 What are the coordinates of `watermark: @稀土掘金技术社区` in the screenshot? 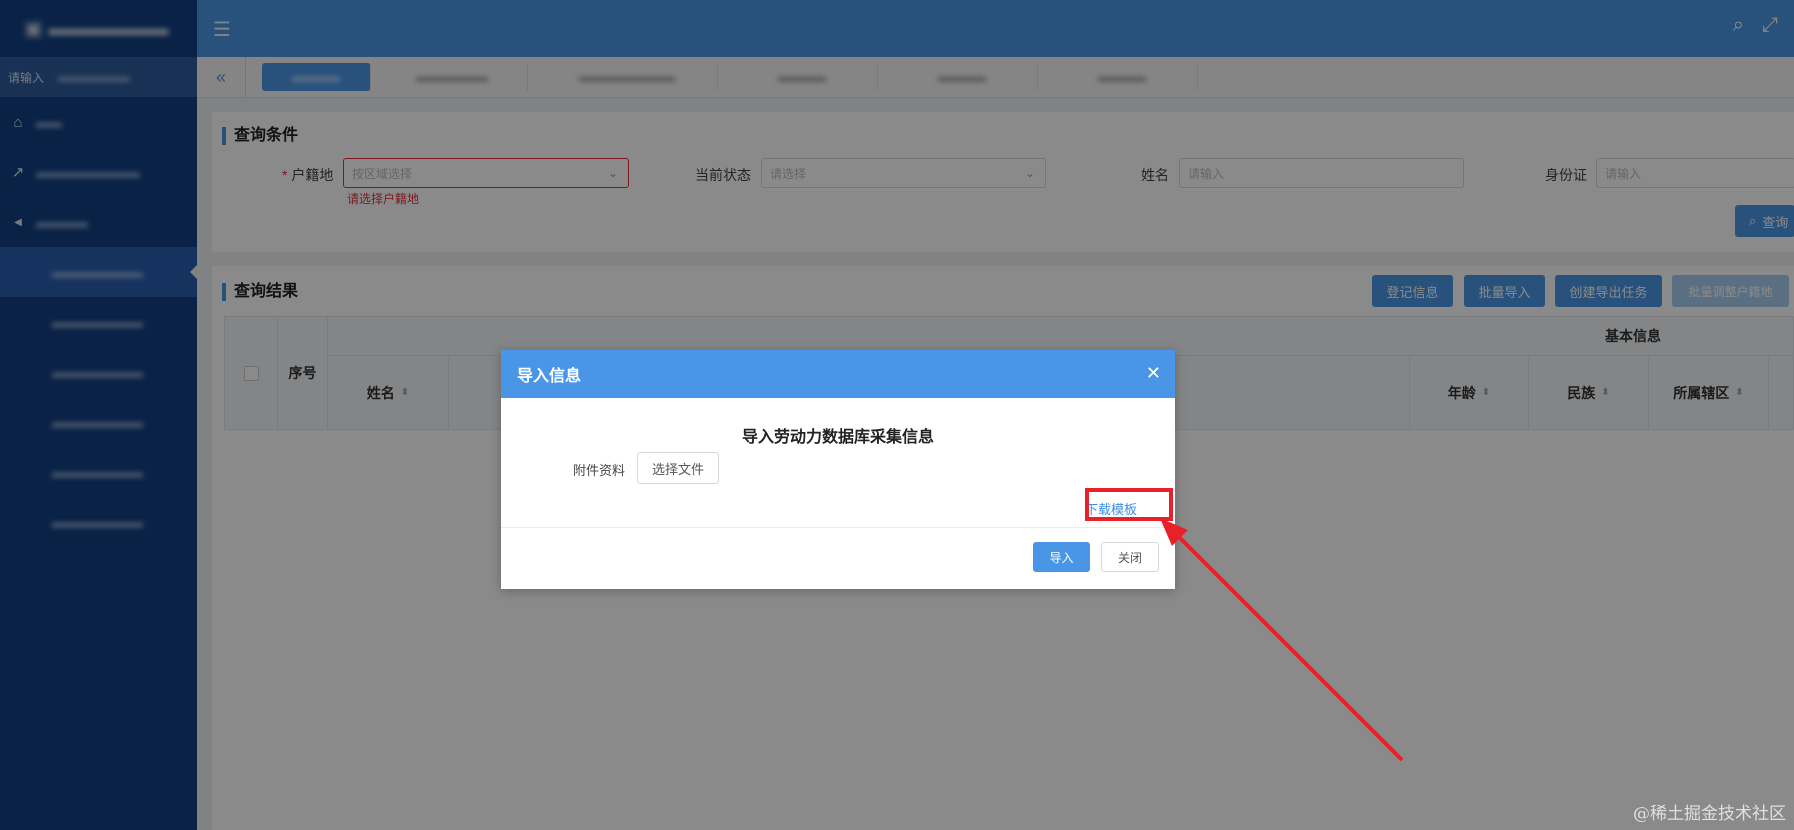 It's located at (1709, 814).